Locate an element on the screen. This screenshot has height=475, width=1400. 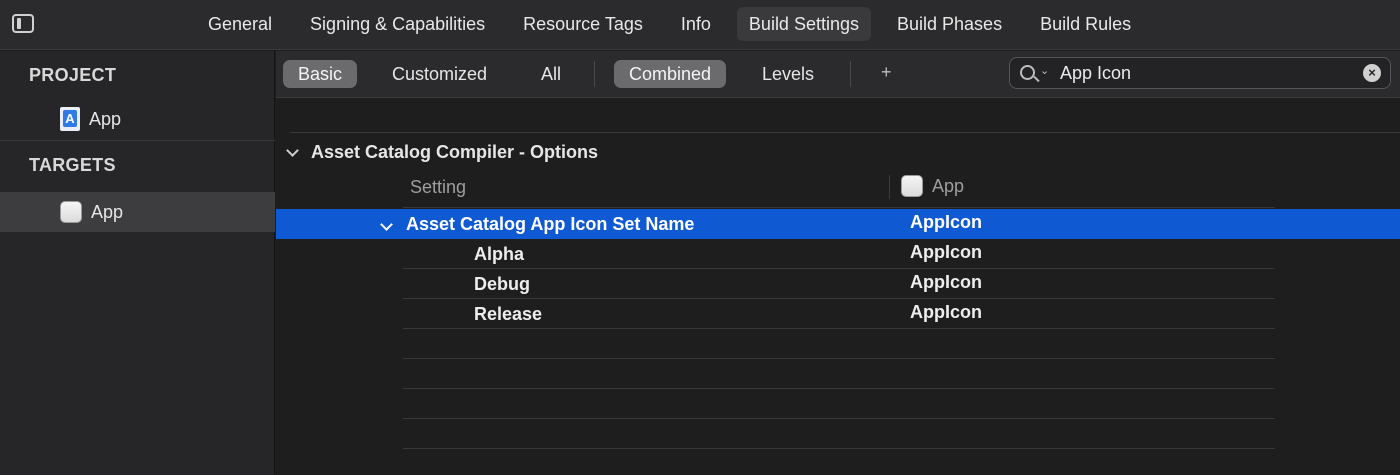
tab-build-settings: Build Settings is located at coordinates (803, 24).